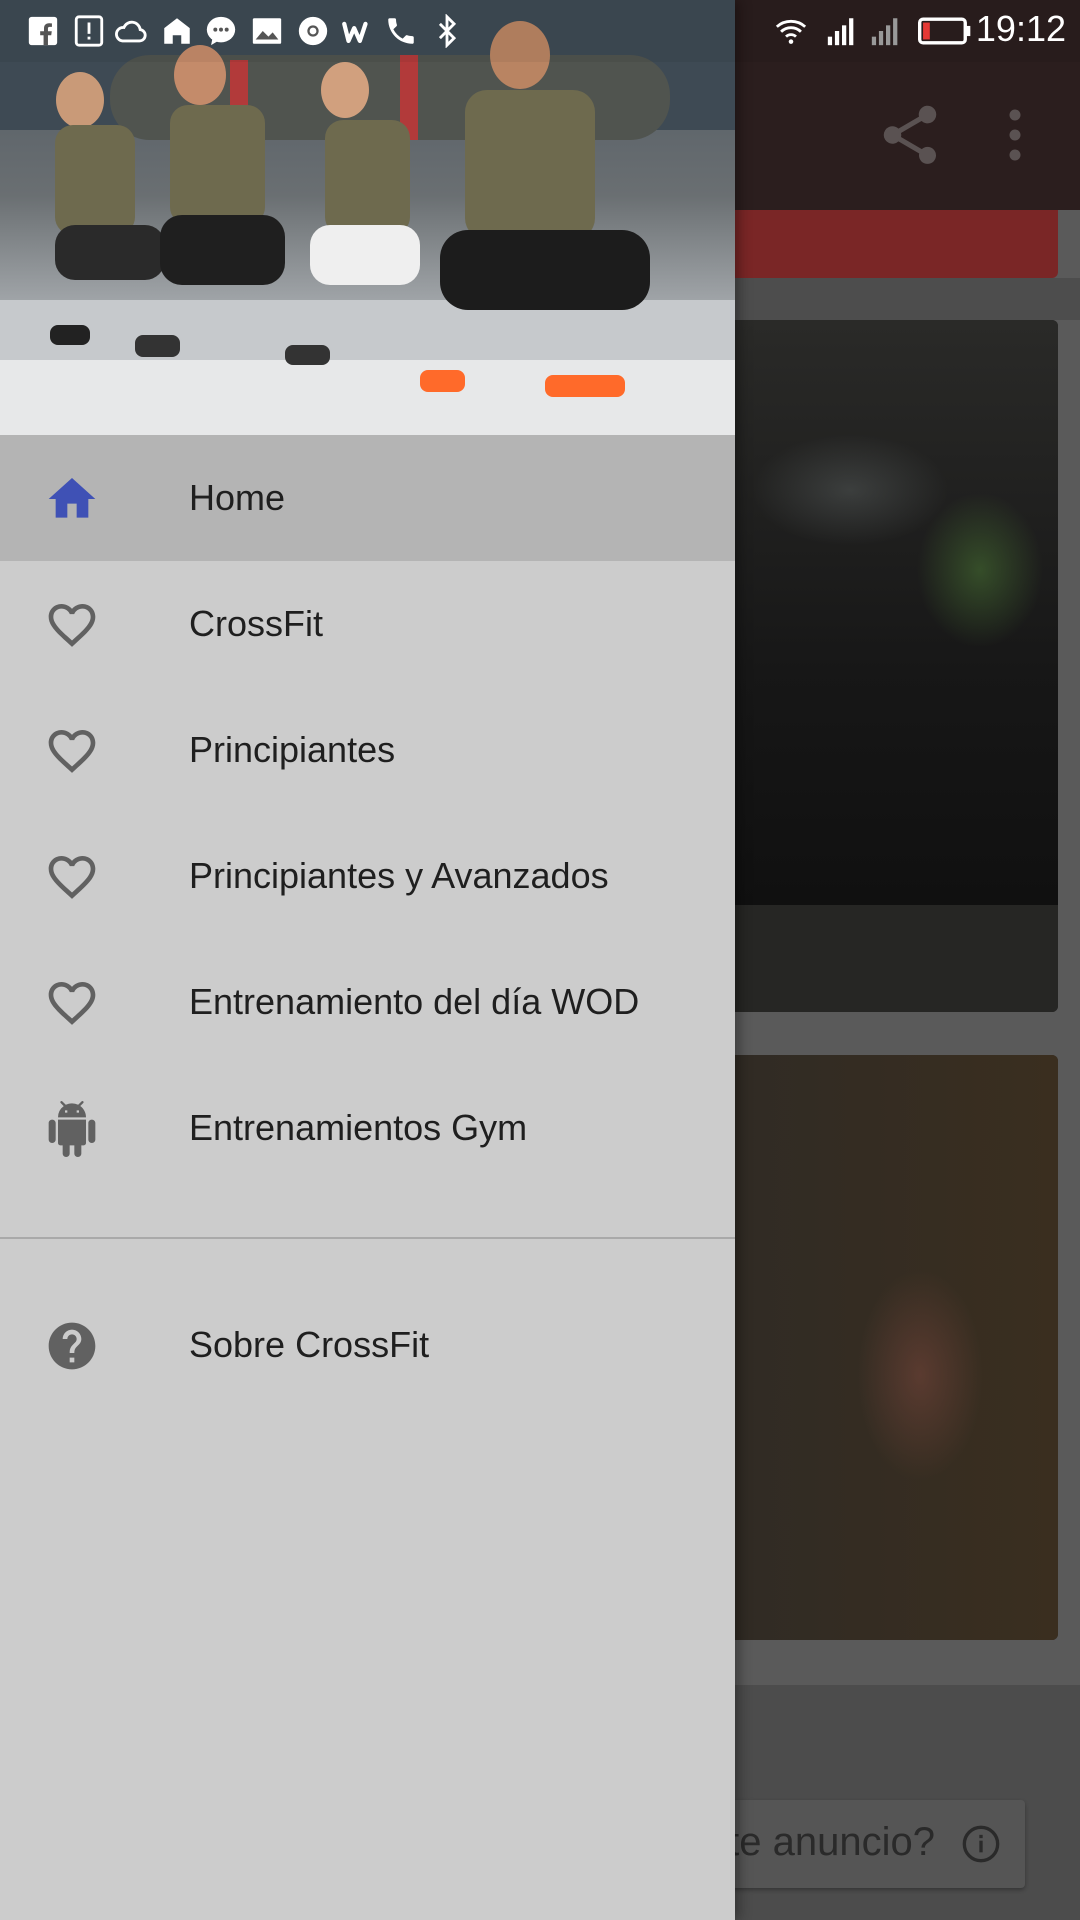 The width and height of the screenshot is (1080, 1920). I want to click on facebook-icon, so click(43, 31).